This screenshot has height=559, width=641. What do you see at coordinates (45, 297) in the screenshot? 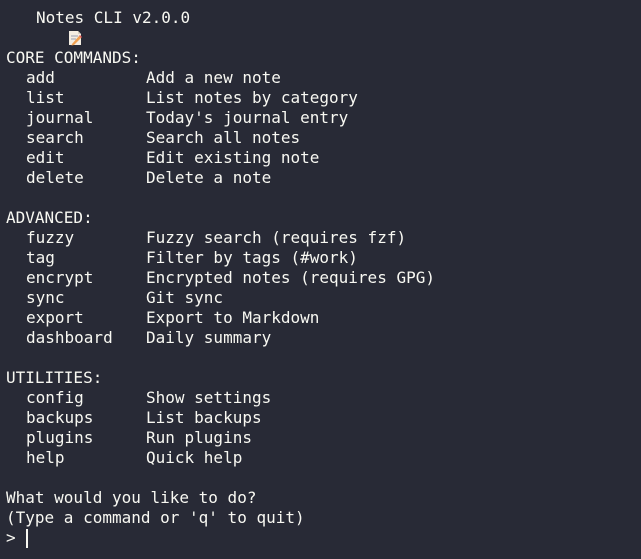
I see `command-name: sync` at bounding box center [45, 297].